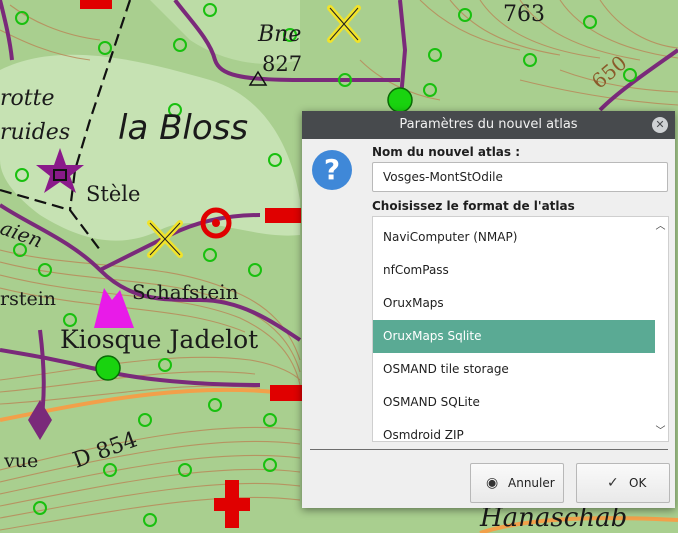 This screenshot has width=678, height=533. I want to click on dialog-titlebar: Paramètres du nouvel atlas ✕, so click(488, 125).